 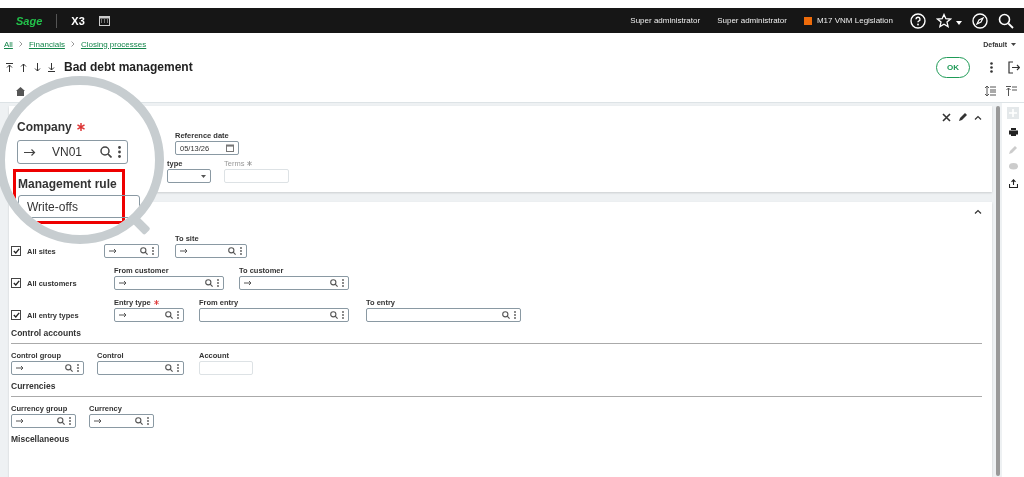 What do you see at coordinates (854, 20) in the screenshot?
I see `legislation-label: M17 VNM Legislation` at bounding box center [854, 20].